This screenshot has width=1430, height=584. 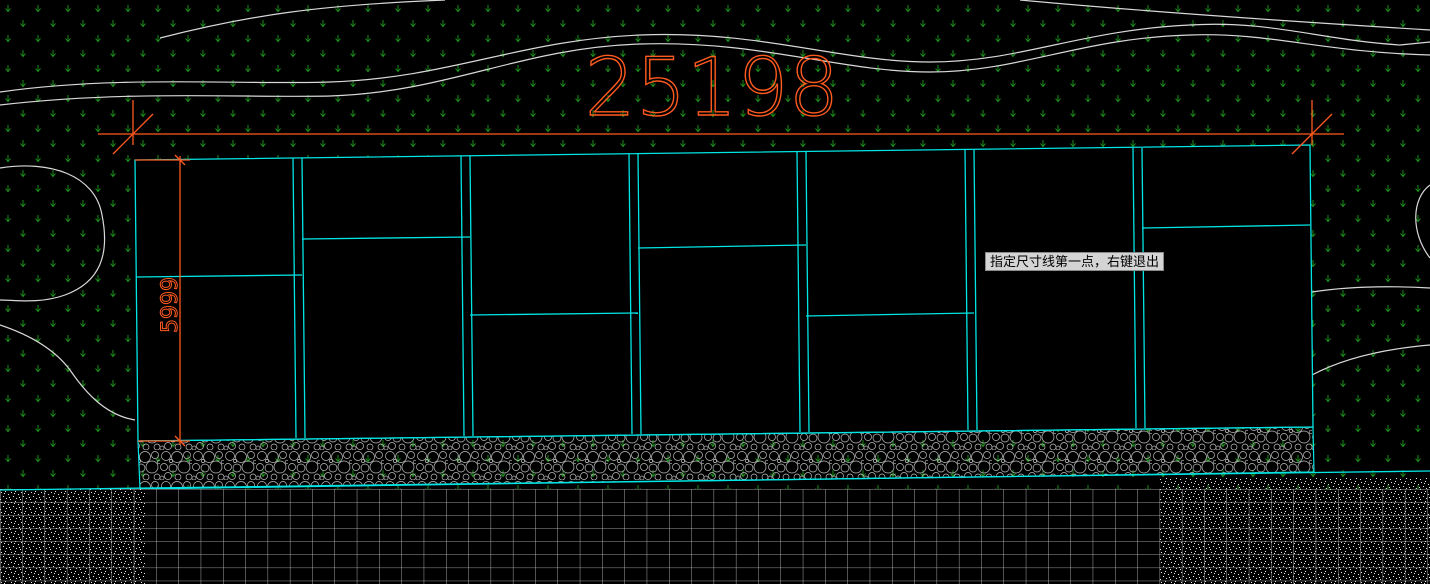 I want to click on command-prompt-tooltip: 指定尺寸线第一点，右键退出, so click(x=1075, y=261).